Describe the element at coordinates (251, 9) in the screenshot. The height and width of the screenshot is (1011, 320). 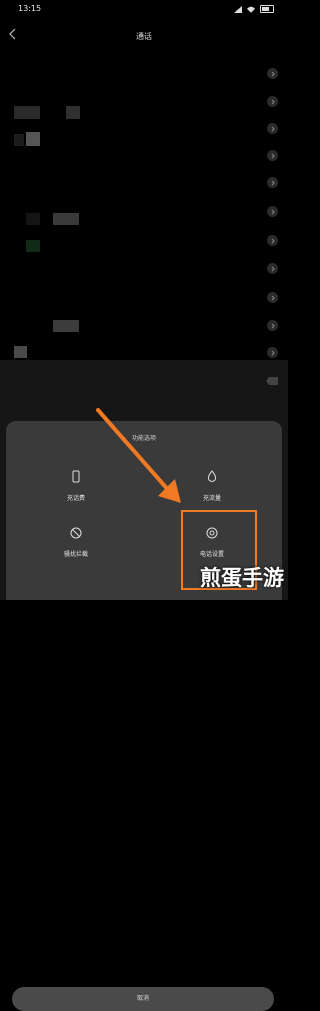
I see `wifi-icon` at that location.